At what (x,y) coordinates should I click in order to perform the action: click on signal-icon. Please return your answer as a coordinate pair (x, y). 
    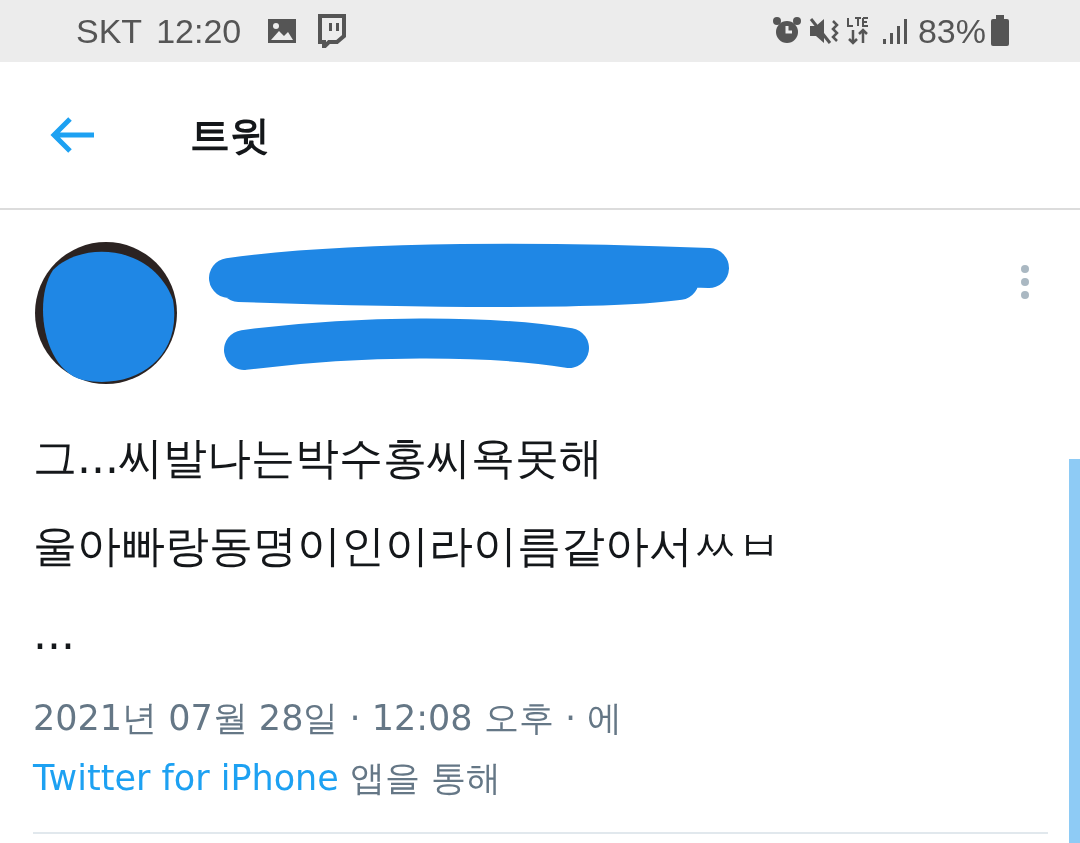
    Looking at the image, I should click on (895, 31).